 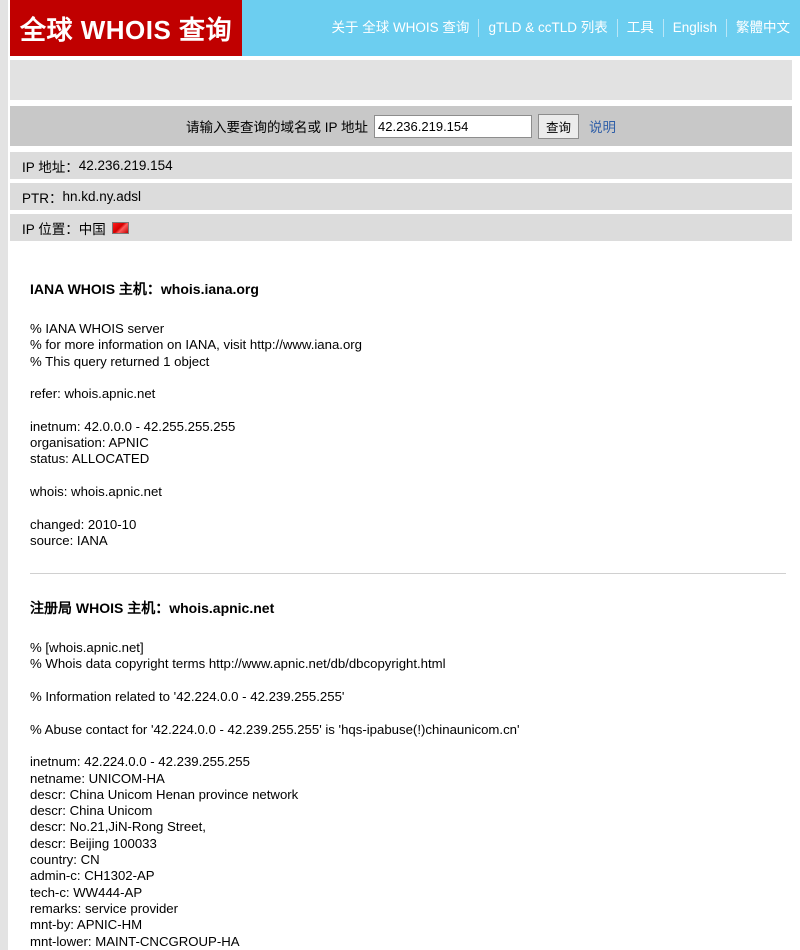 What do you see at coordinates (548, 28) in the screenshot?
I see `nav-item-tld-list: gTLD & ccTLD 列表` at bounding box center [548, 28].